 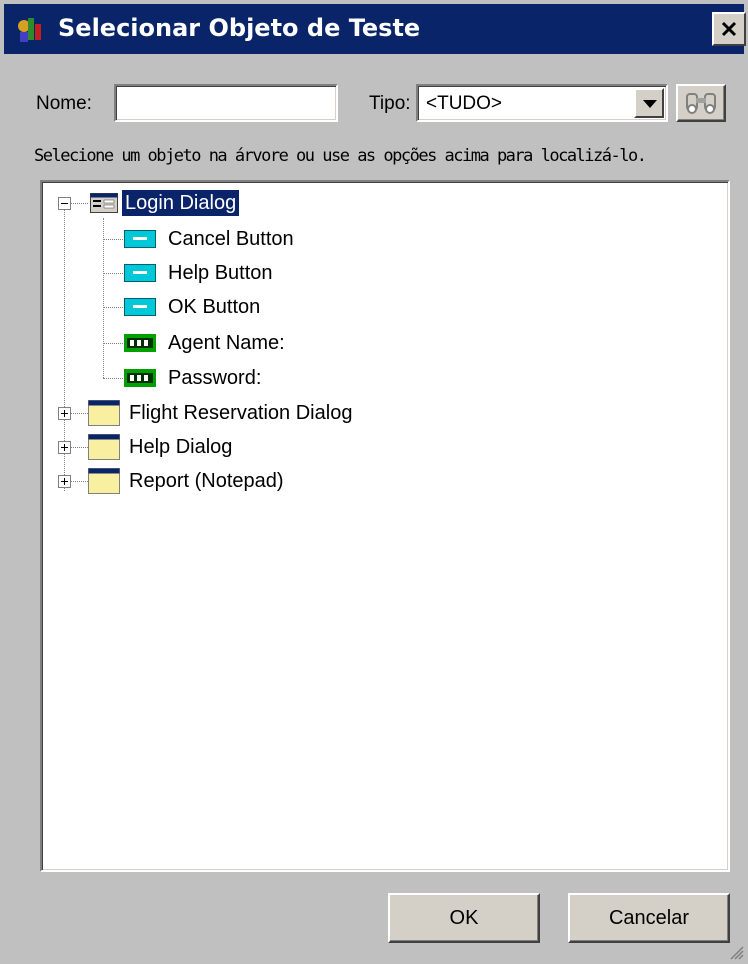 I want to click on ok-button: OK, so click(x=464, y=918).